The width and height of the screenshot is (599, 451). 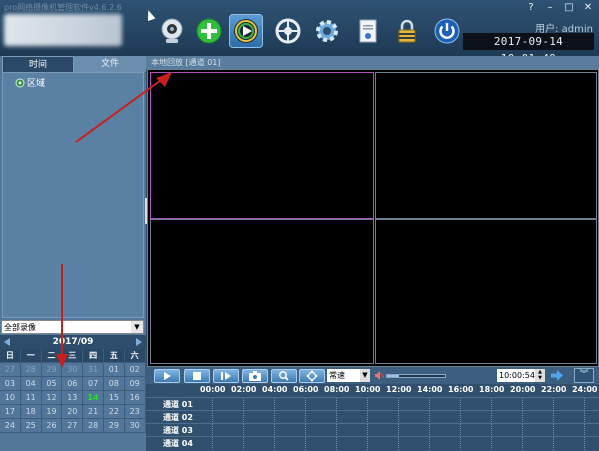 What do you see at coordinates (461, 389) in the screenshot?
I see `time-tick-label: 16:00` at bounding box center [461, 389].